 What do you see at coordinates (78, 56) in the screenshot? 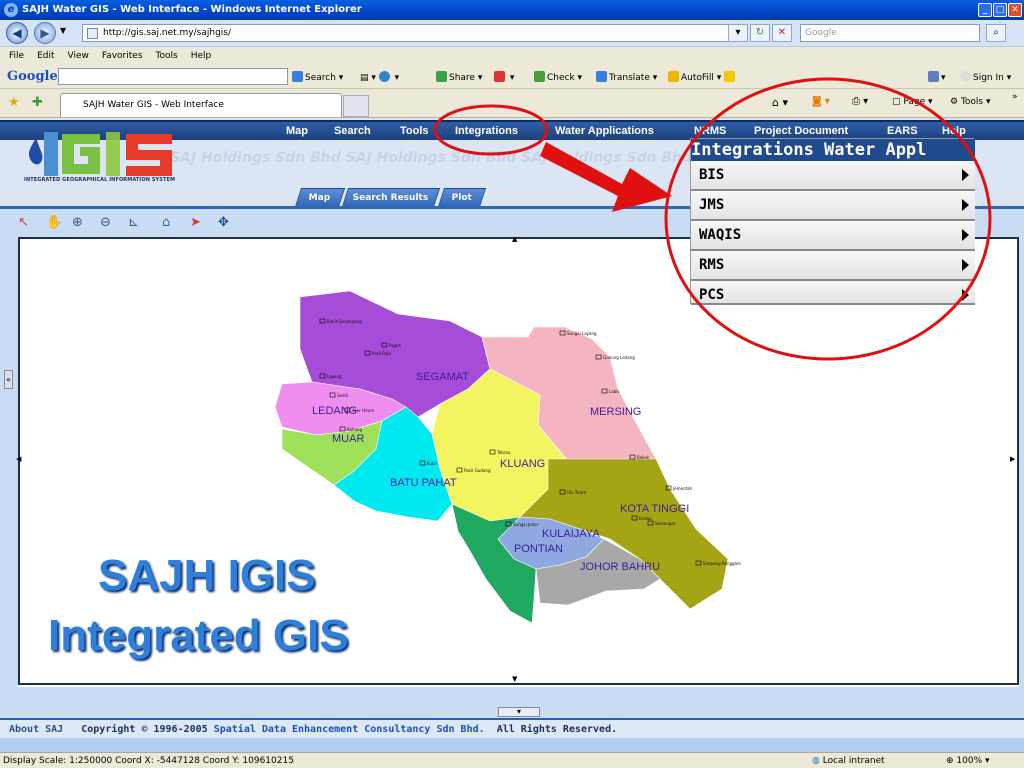
I see `menu-view: View` at bounding box center [78, 56].